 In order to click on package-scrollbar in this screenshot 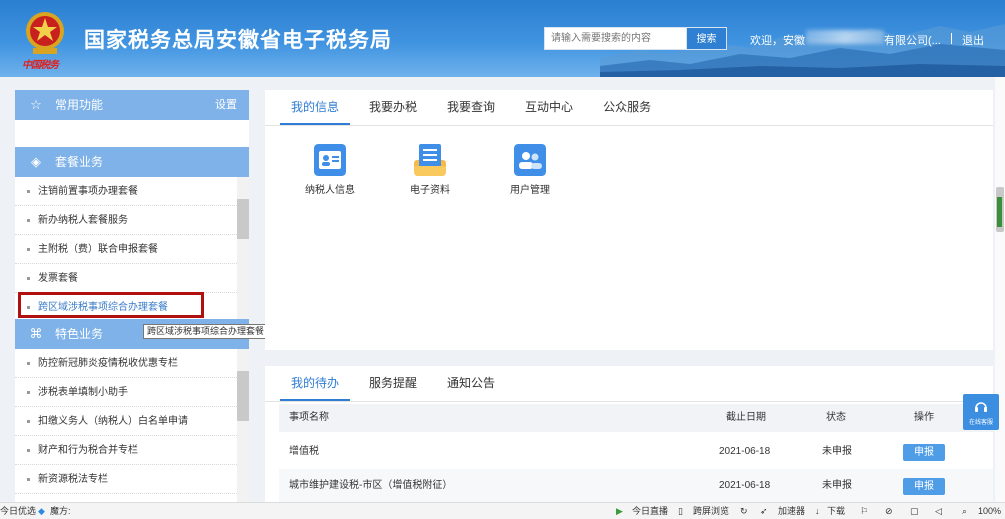, I will do `click(243, 249)`.